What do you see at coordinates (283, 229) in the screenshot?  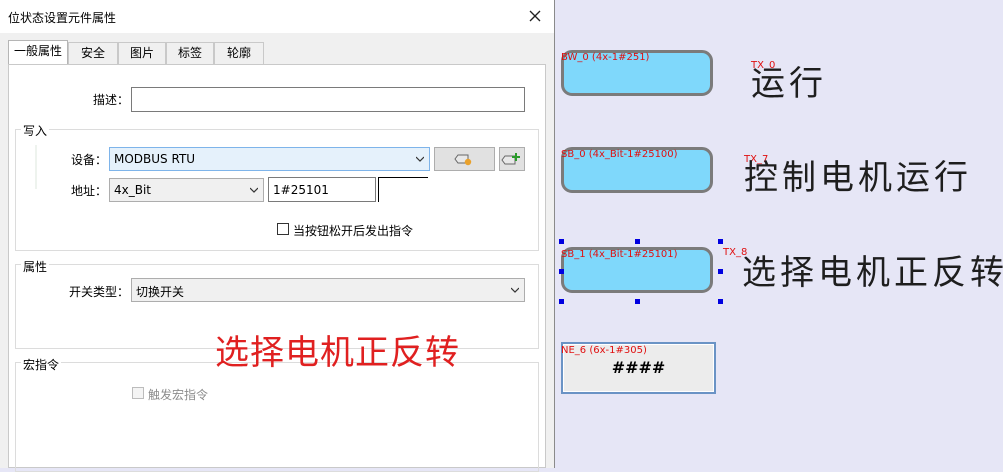 I see `release-checkbox` at bounding box center [283, 229].